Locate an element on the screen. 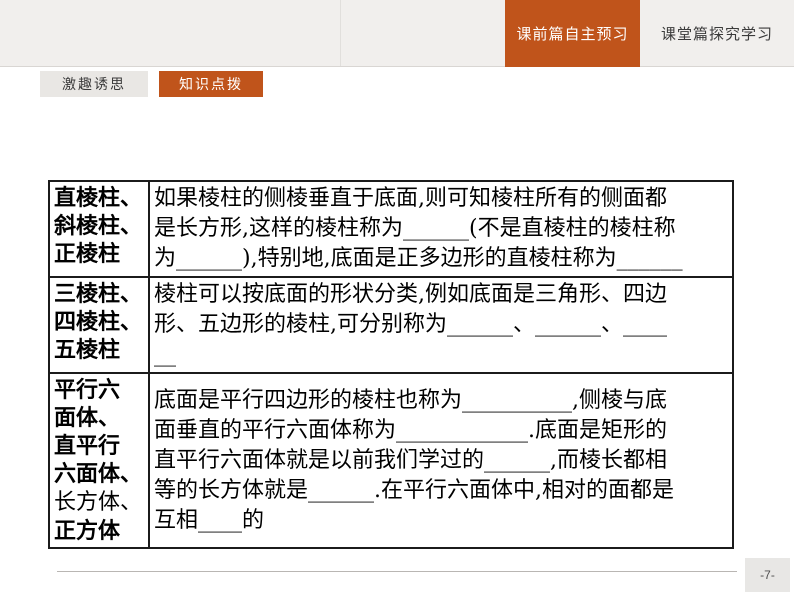  page-number: -7- is located at coordinates (767, 575).